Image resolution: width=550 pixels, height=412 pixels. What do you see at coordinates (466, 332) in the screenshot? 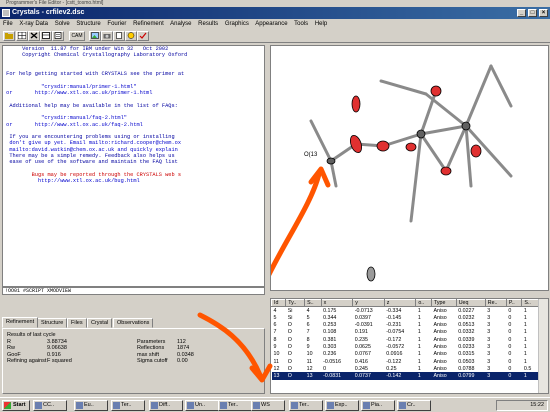
I see `table-cell: 0.0332` at bounding box center [466, 332].